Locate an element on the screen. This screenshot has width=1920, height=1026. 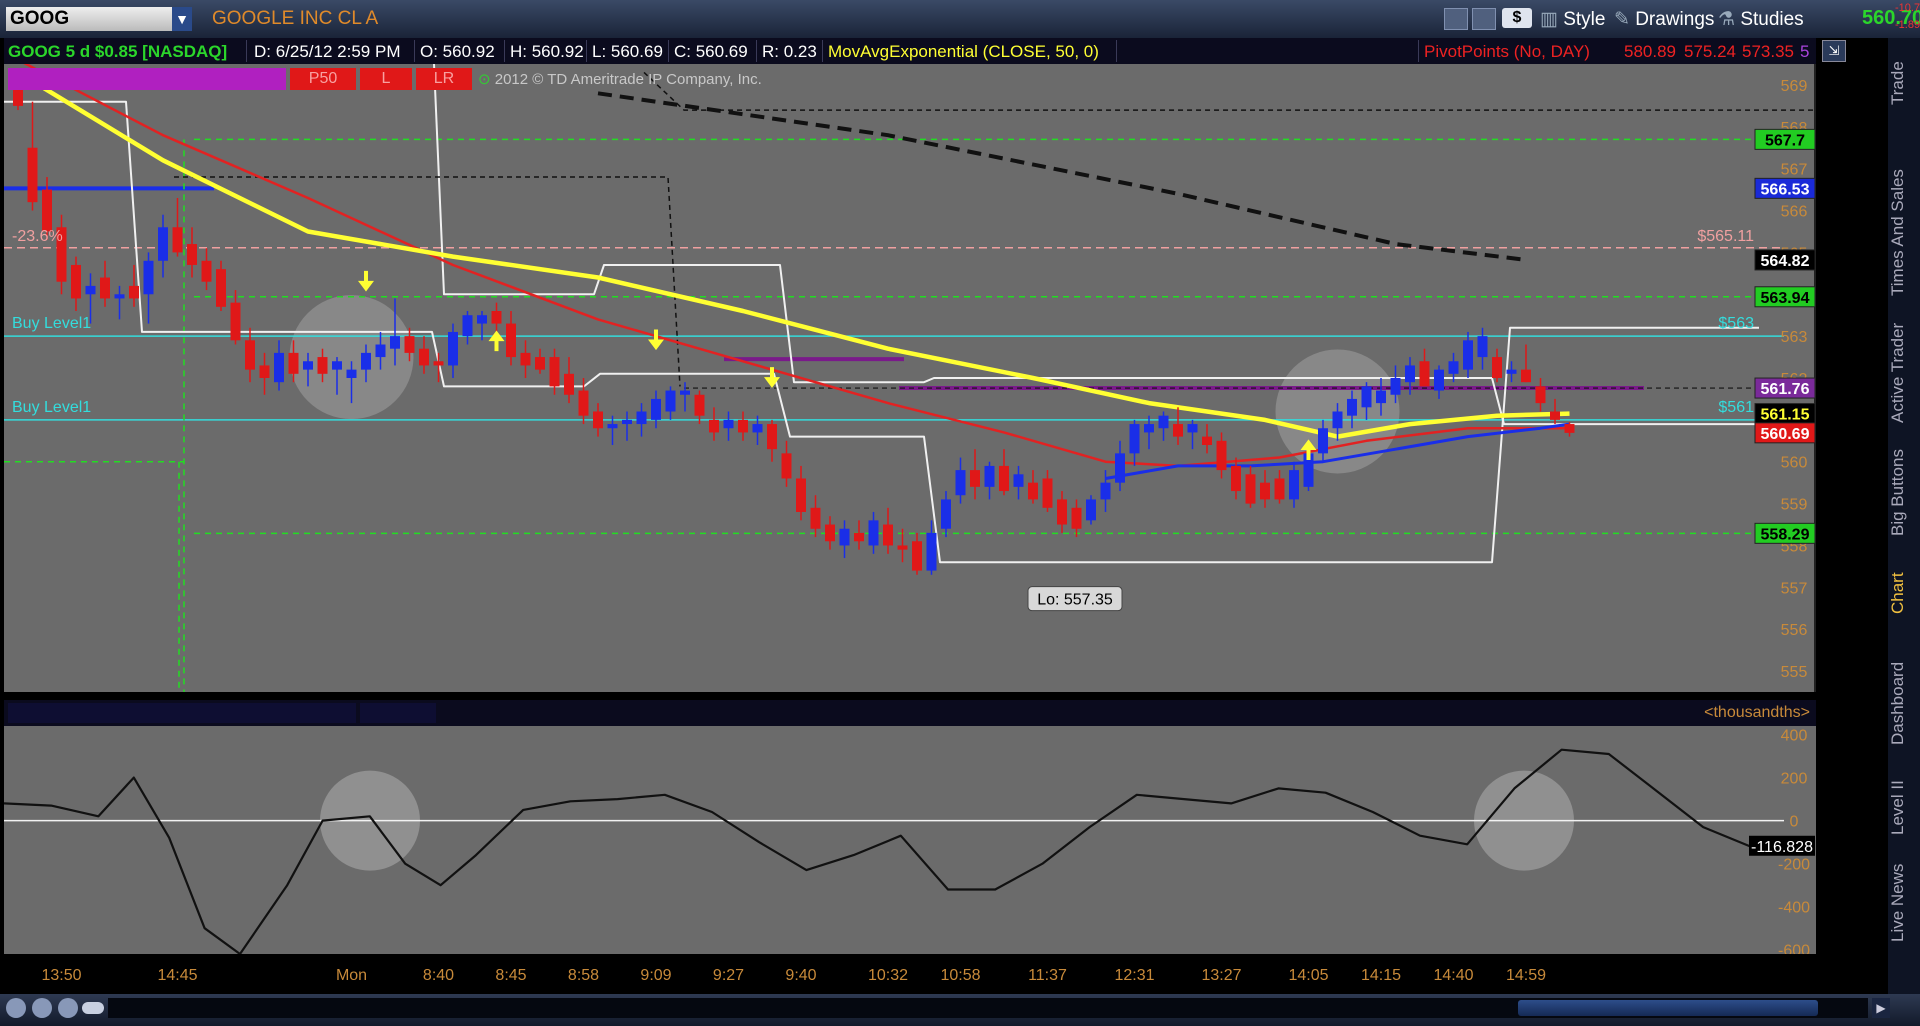
lower-study-header: <thousandths> is located at coordinates (910, 713).